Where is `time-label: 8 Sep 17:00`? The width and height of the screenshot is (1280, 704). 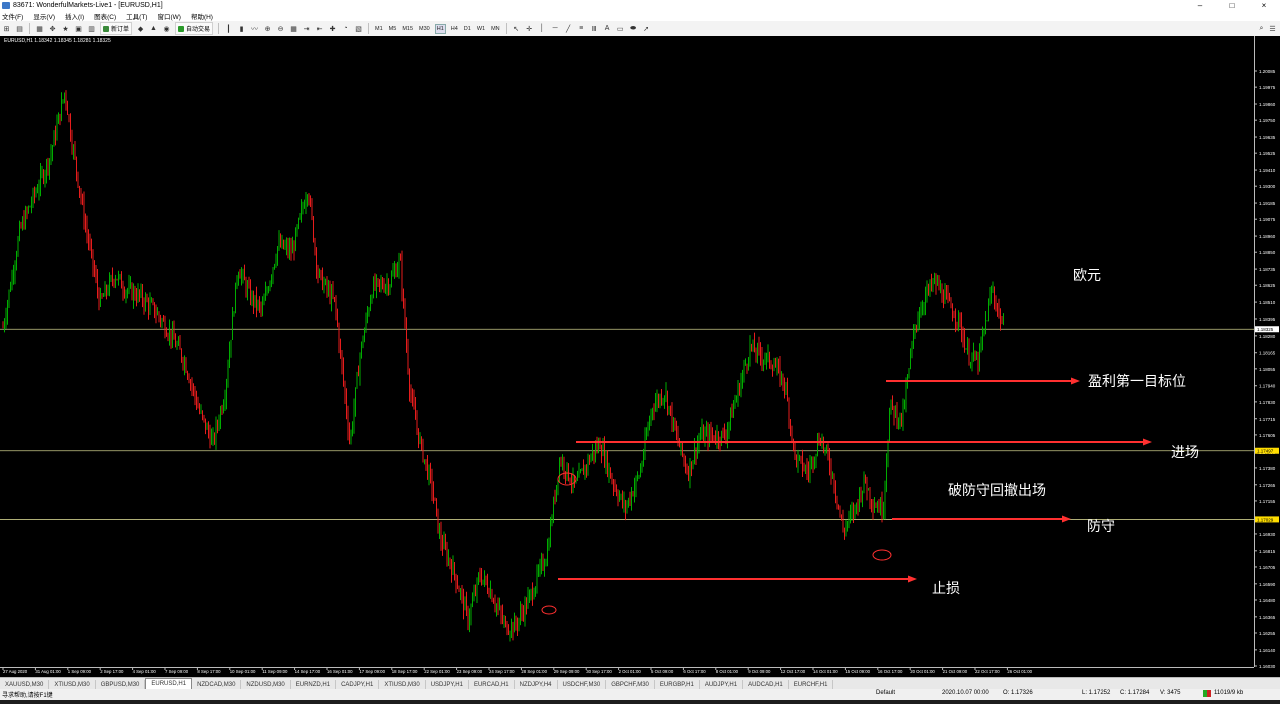 time-label: 8 Sep 17:00 is located at coordinates (209, 671).